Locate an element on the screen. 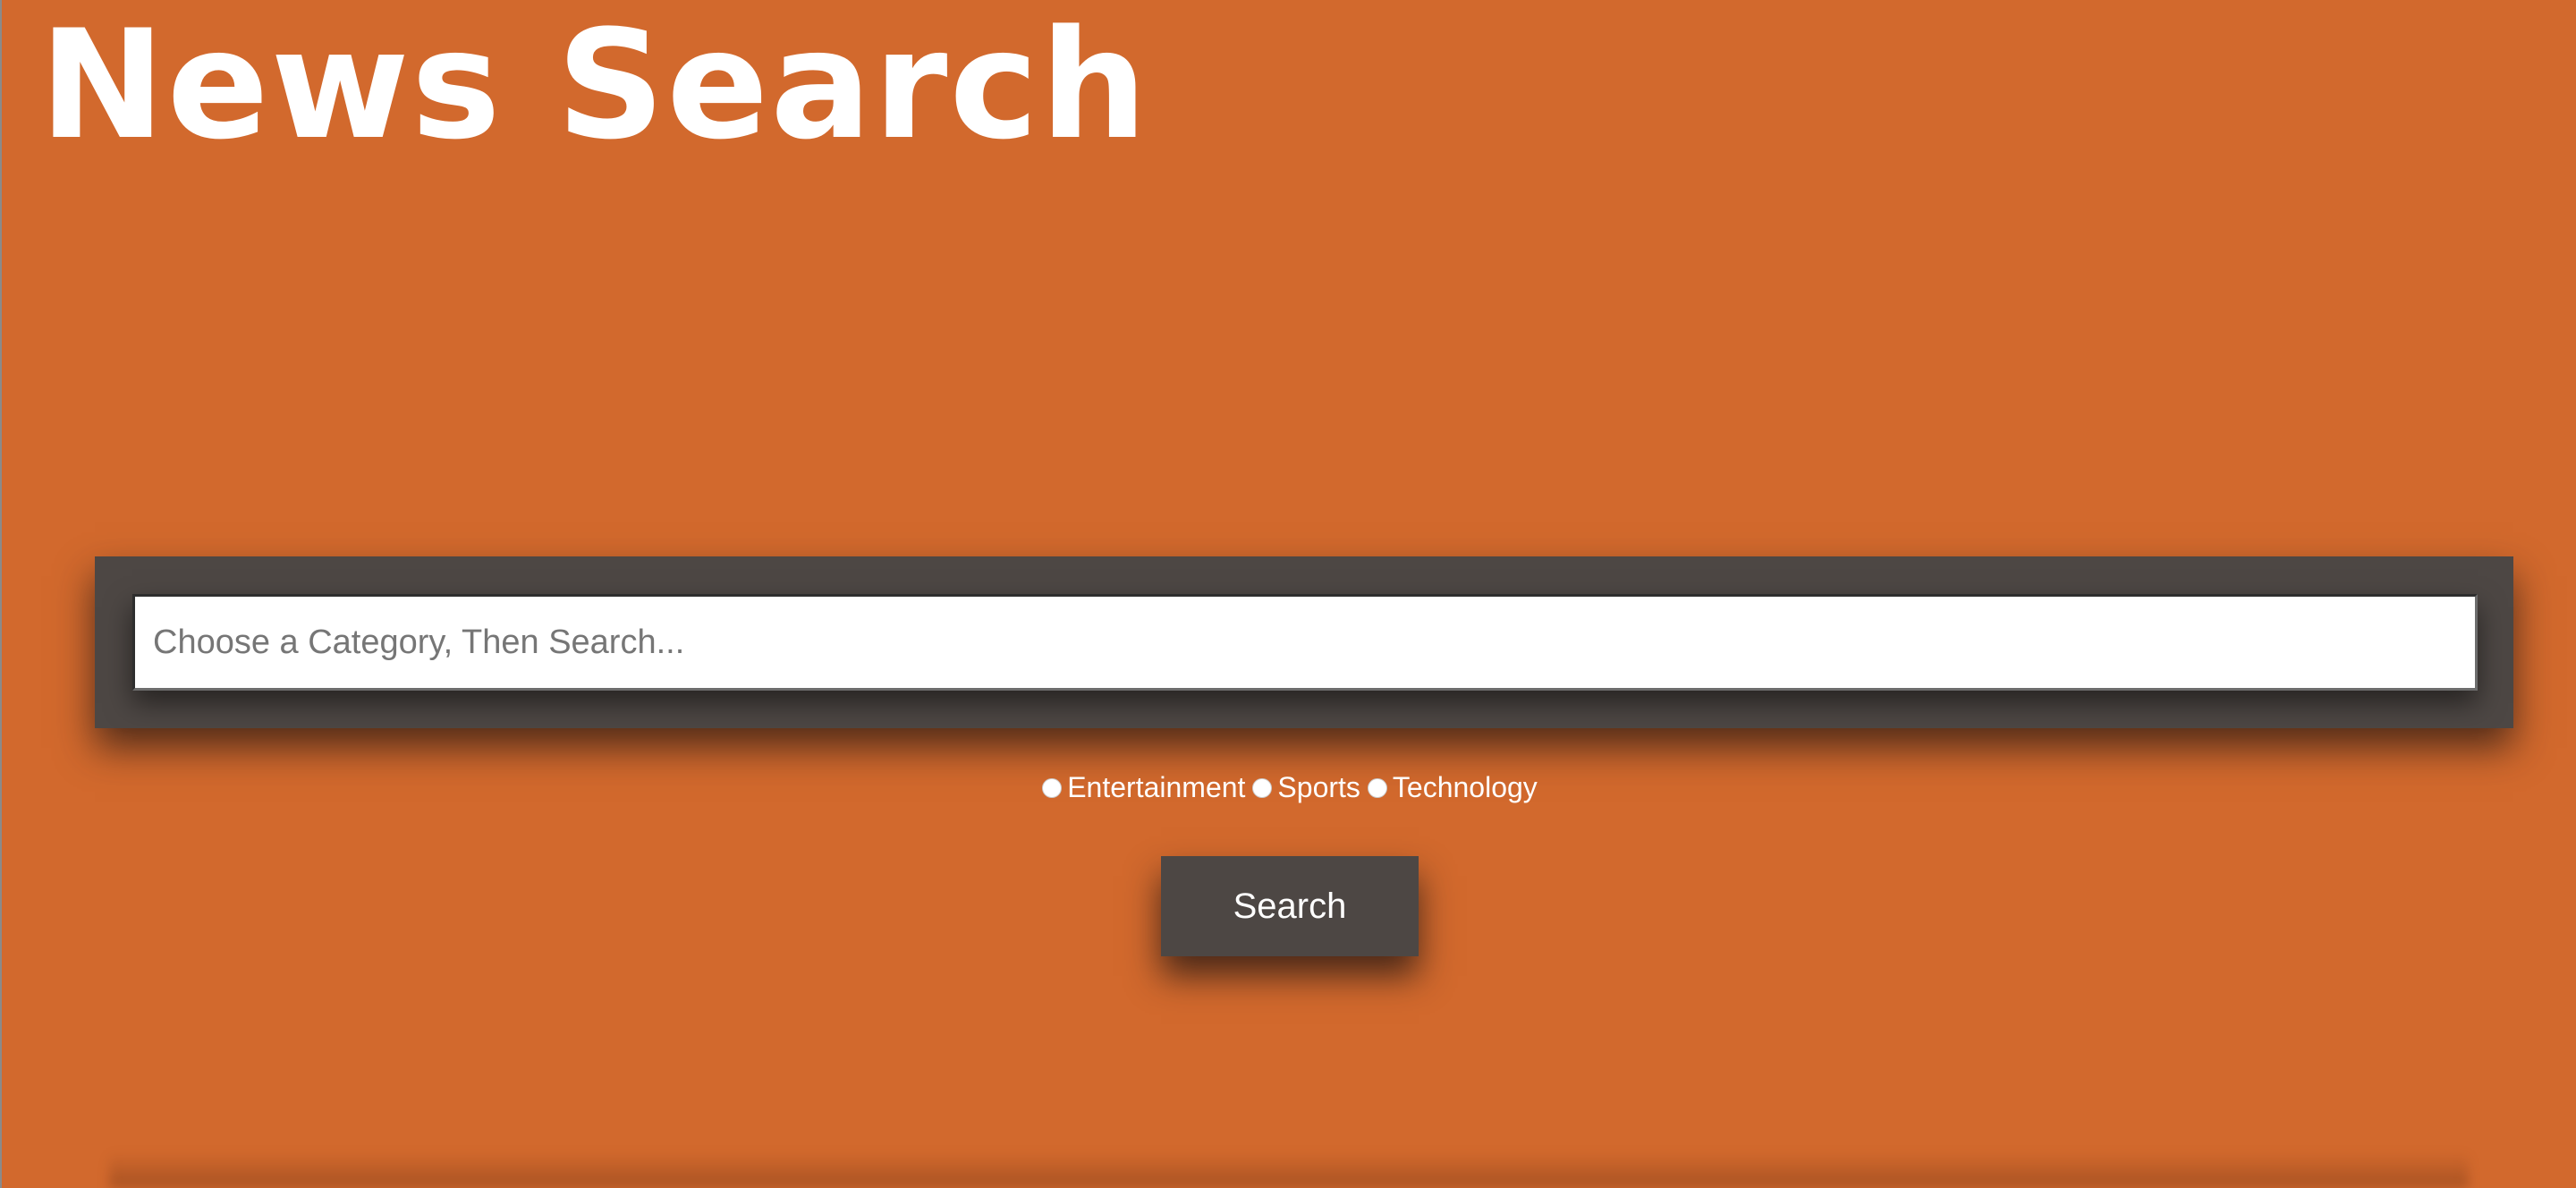 The height and width of the screenshot is (1188, 2576). category-label-sports: Sports is located at coordinates (1318, 787).